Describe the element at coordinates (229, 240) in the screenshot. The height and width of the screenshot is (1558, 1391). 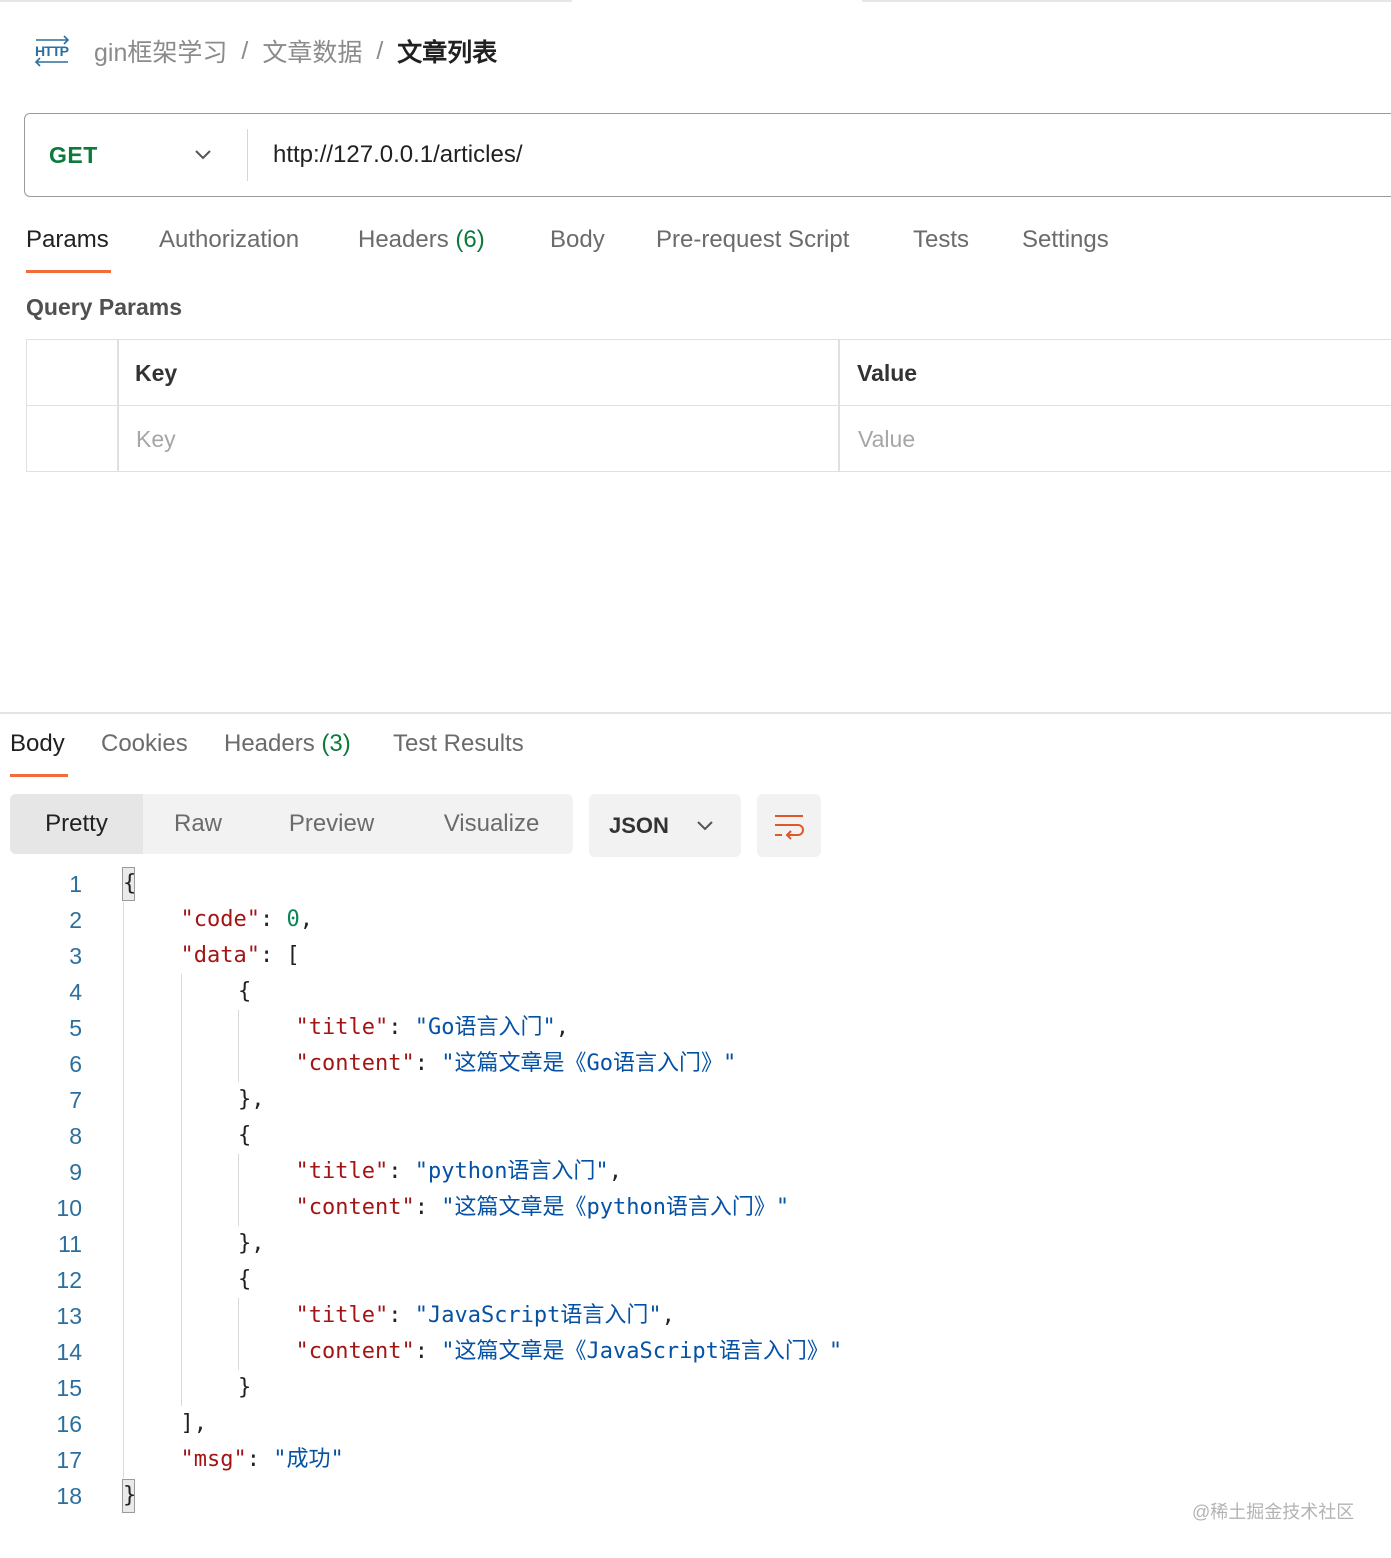
I see `tab-authorization: Authorization` at that location.